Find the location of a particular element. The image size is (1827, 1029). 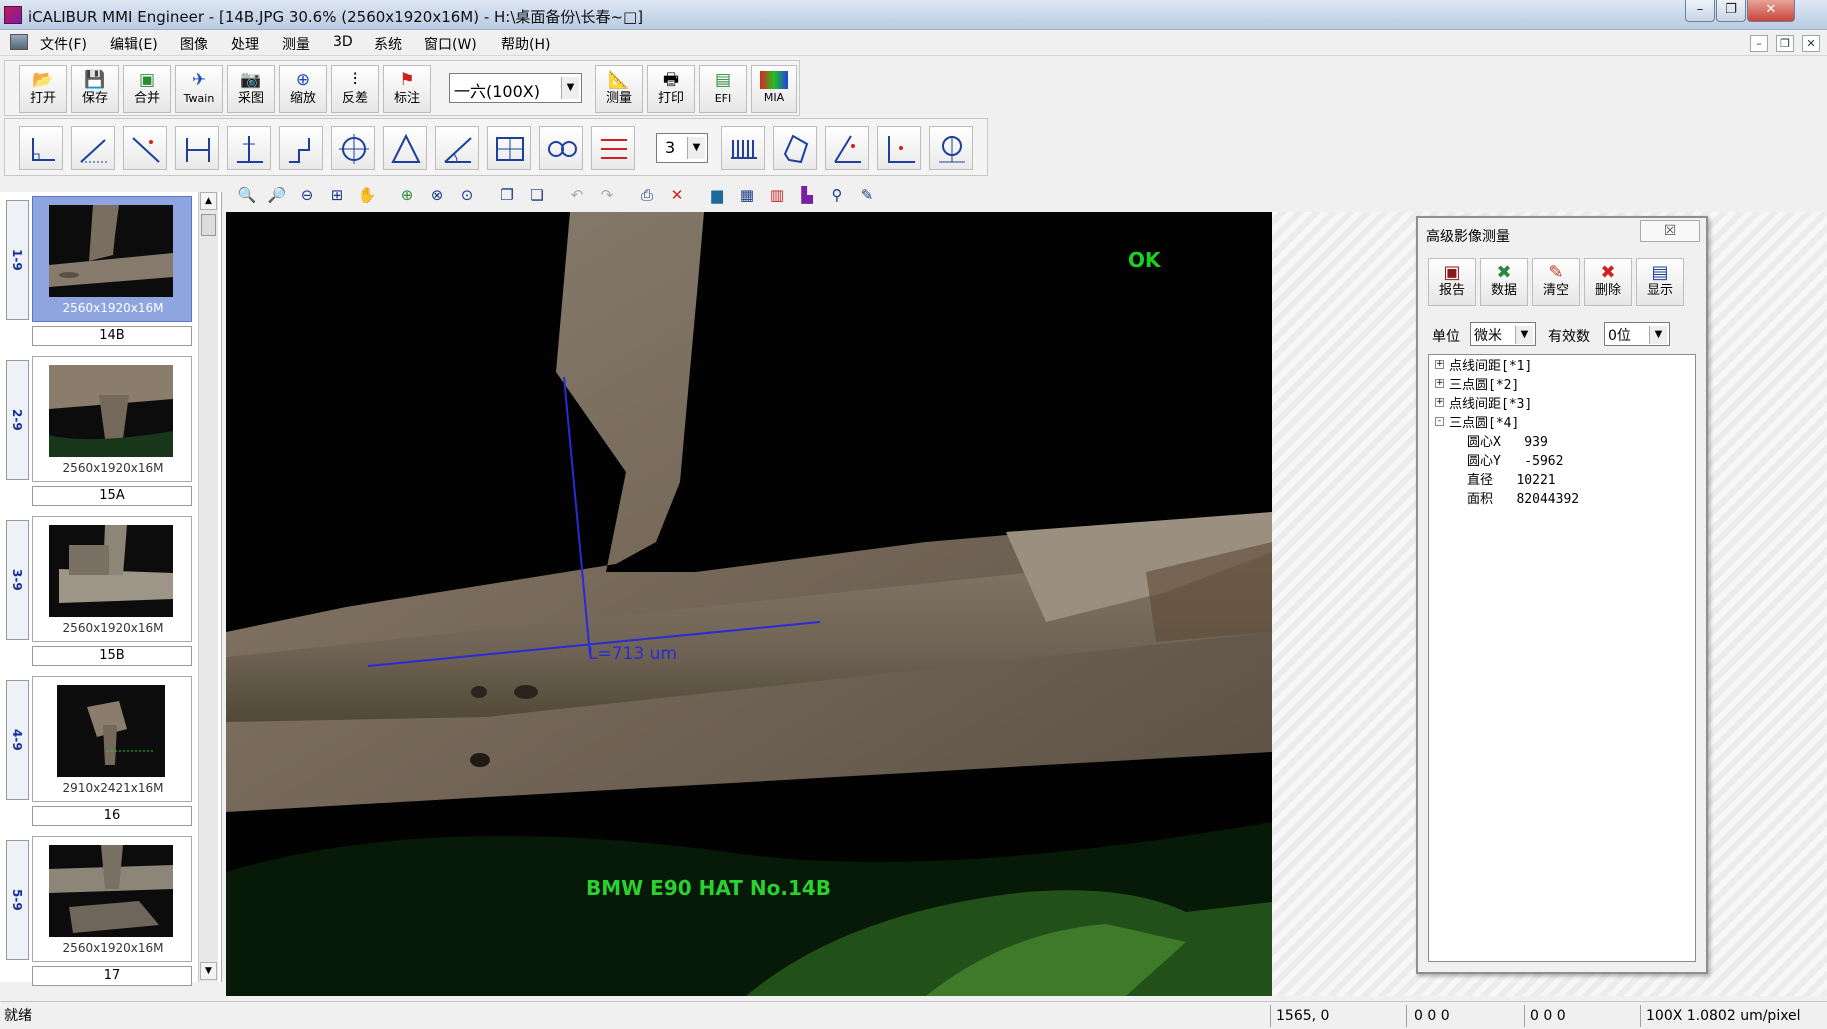

merge-button: ▣ 合并 is located at coordinates (147, 89).